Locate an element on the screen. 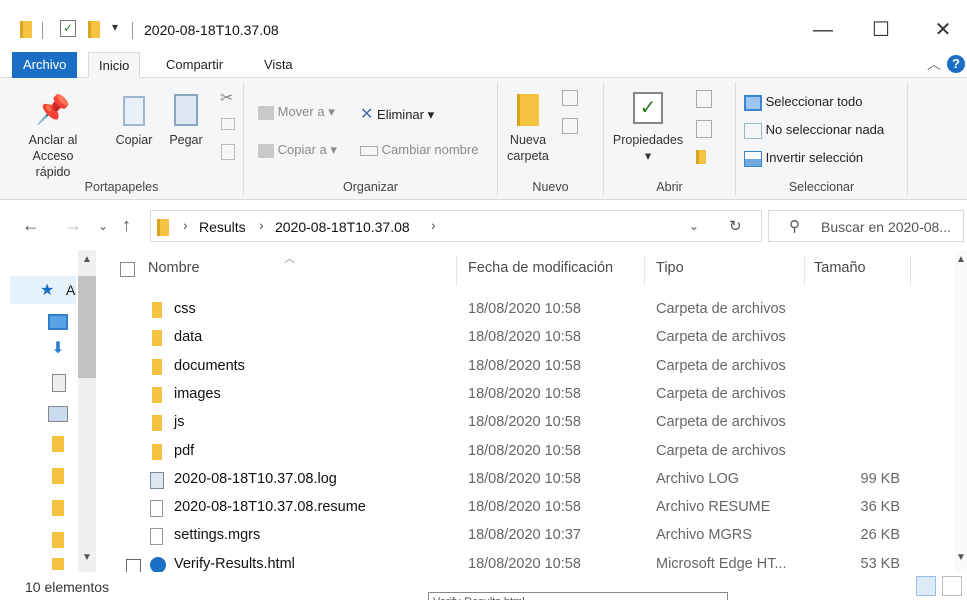  copy-to-button: Copiar a ▾ is located at coordinates (297, 150).